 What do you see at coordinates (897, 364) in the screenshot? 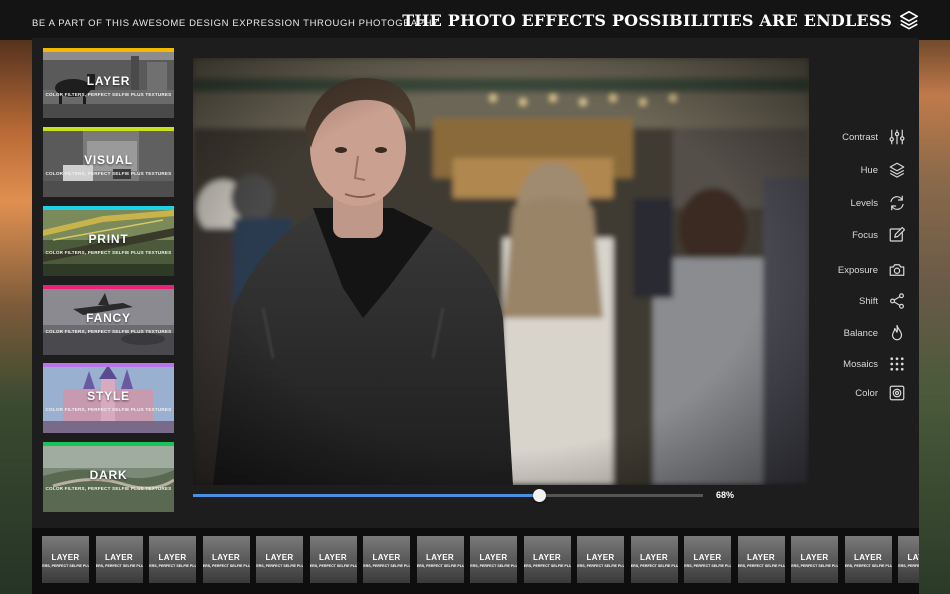
I see `grid-icon` at bounding box center [897, 364].